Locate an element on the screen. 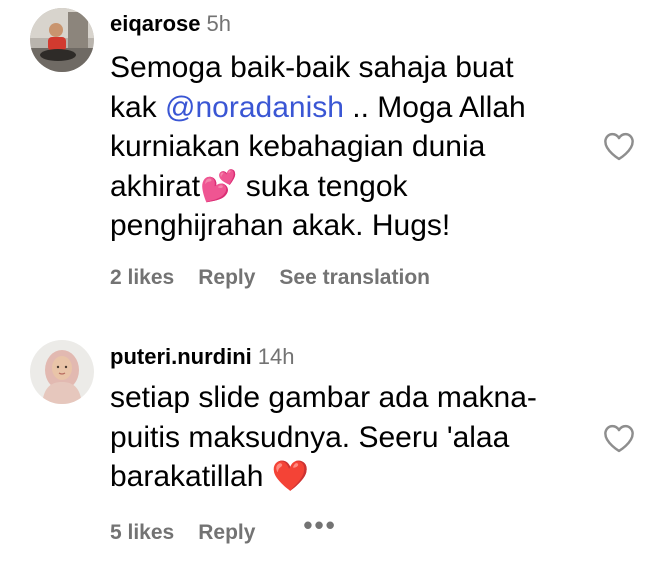 The width and height of the screenshot is (658, 582). comment-header: eiqarose 5h is located at coordinates (170, 24).